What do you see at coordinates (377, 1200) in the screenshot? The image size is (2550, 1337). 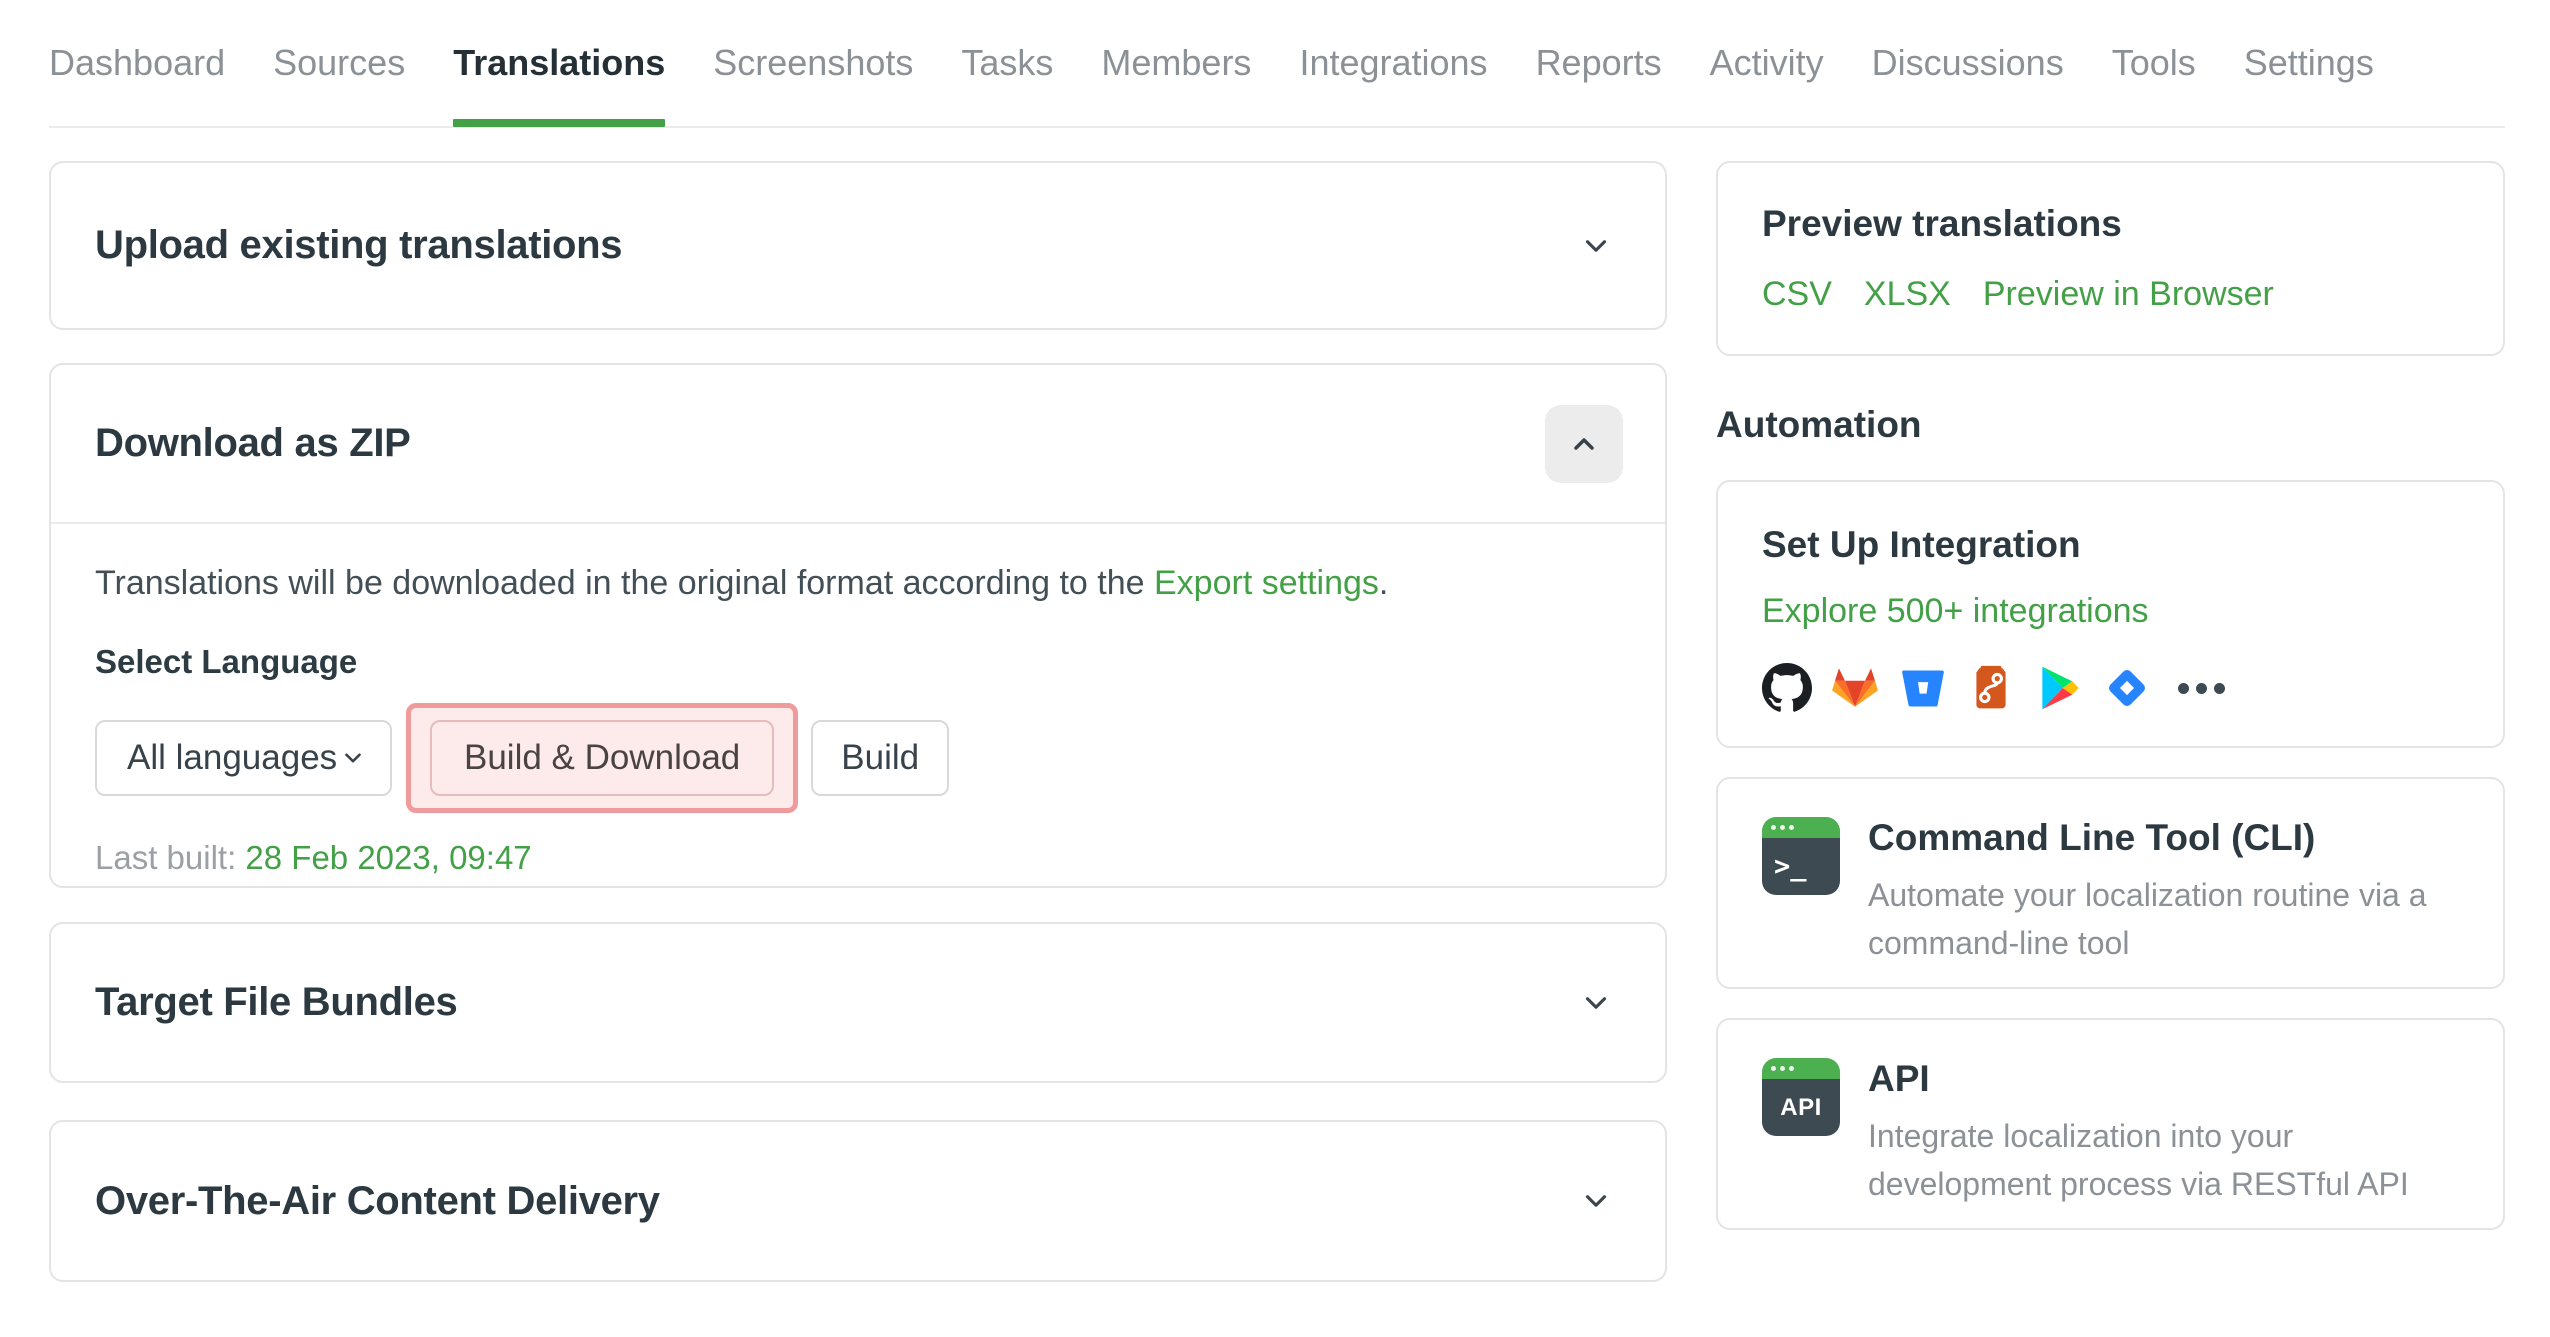 I see `ota-content-delivery-title: Over-The-Air Content Delivery` at bounding box center [377, 1200].